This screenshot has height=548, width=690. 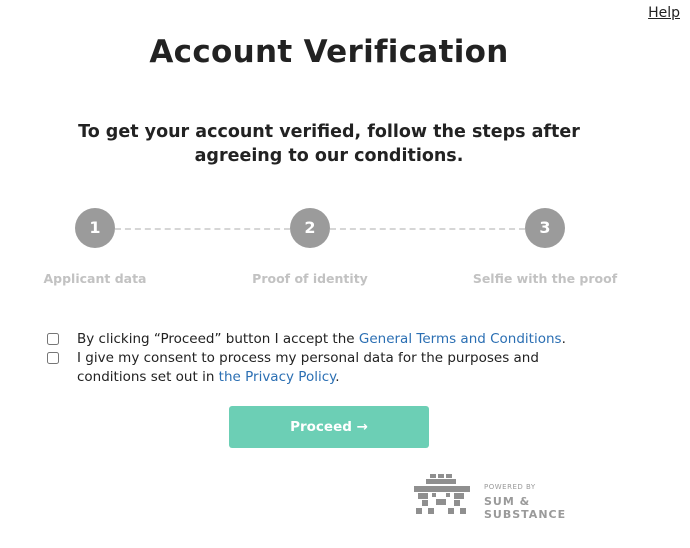 I want to click on step-2-circle: 2, so click(x=310, y=228).